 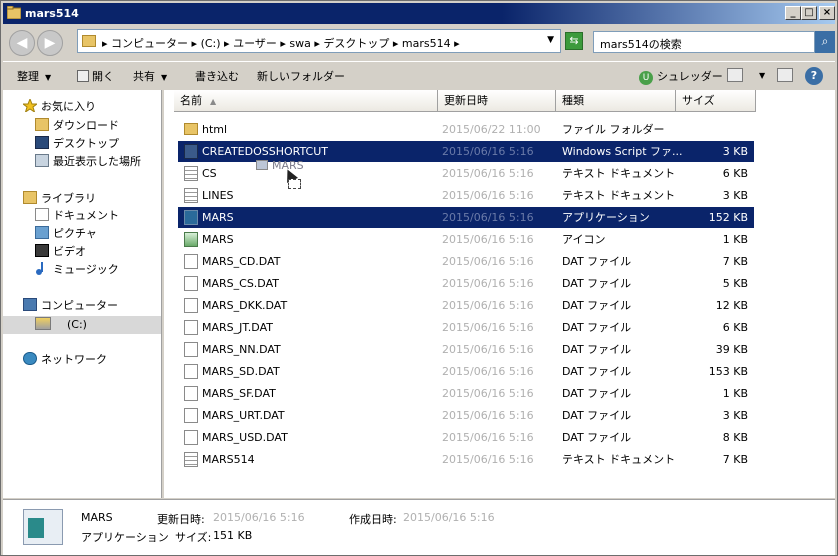 I want to click on burn-button: 書き込む, so click(x=217, y=76).